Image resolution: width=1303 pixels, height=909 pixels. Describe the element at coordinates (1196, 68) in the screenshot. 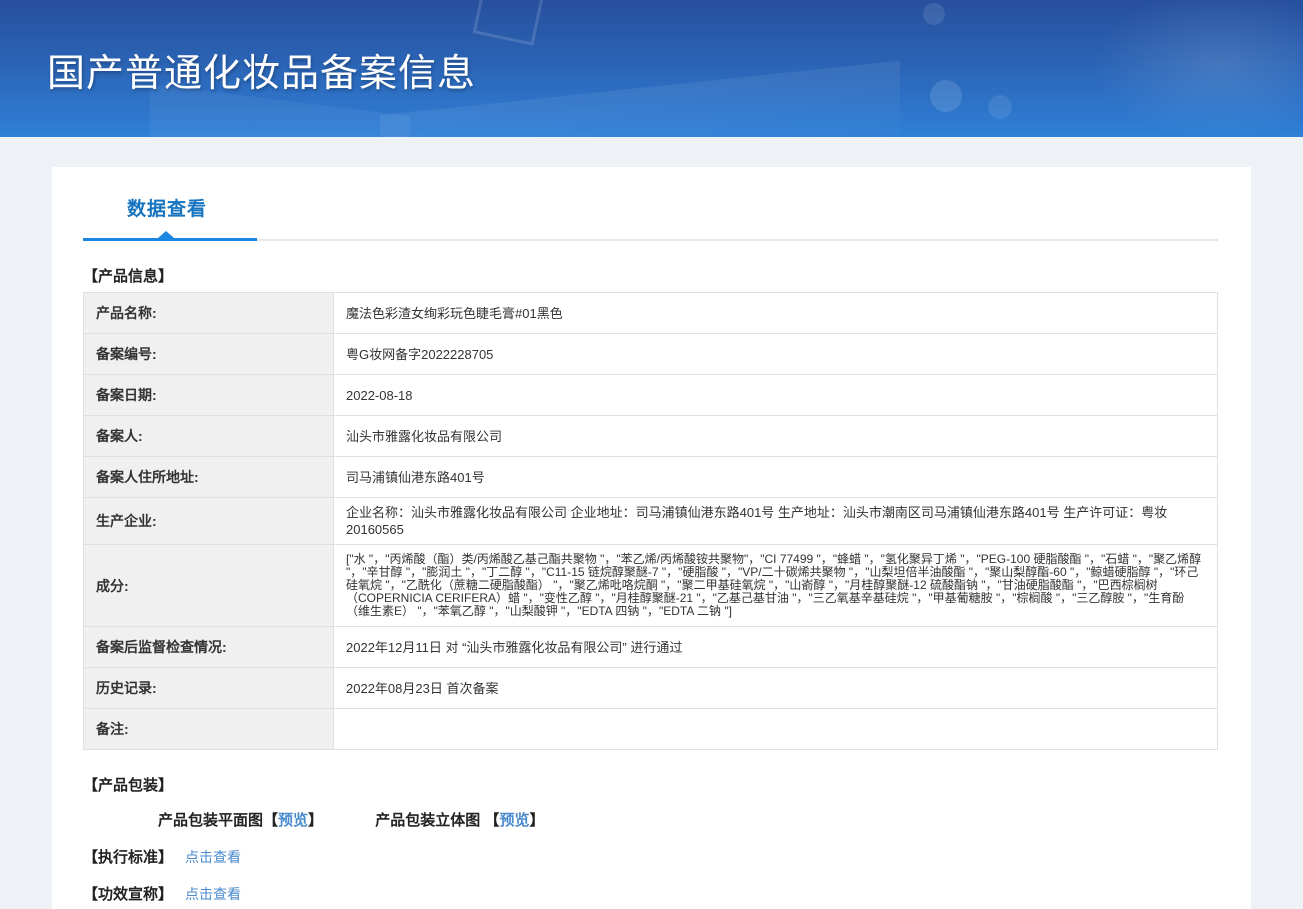

I see `header-decor-ellipse` at that location.